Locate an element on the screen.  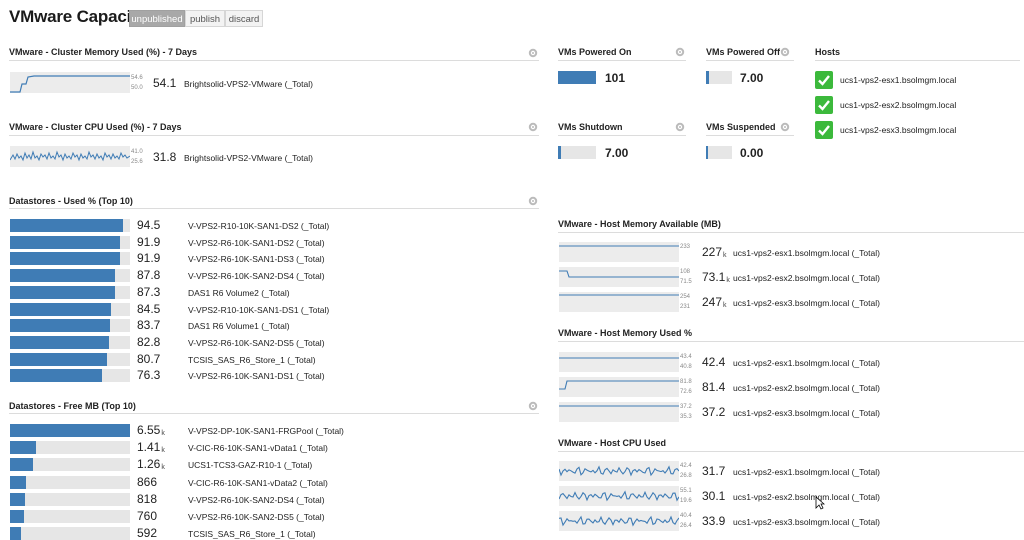
sparkline-max: 42.4 is located at coordinates (686, 466).